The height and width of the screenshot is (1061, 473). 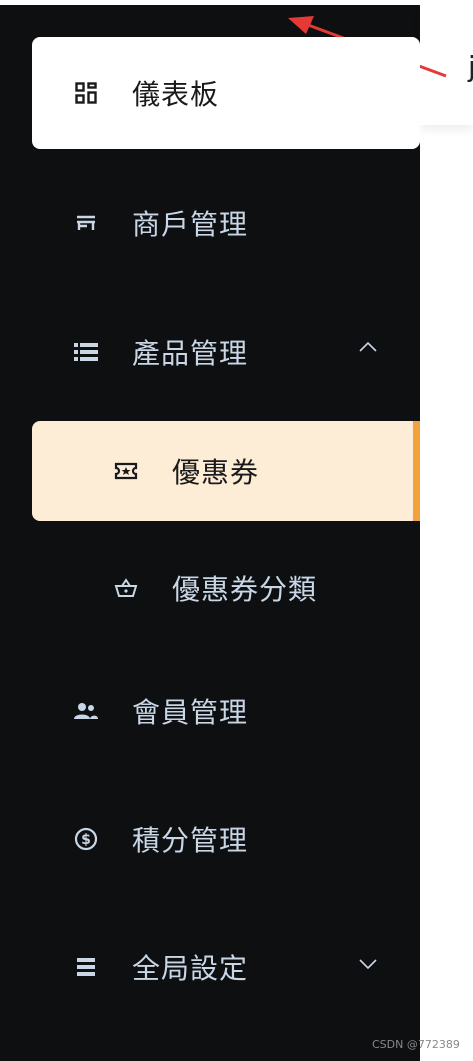 I want to click on sidebar-item-members: 會員管理, so click(x=226, y=711).